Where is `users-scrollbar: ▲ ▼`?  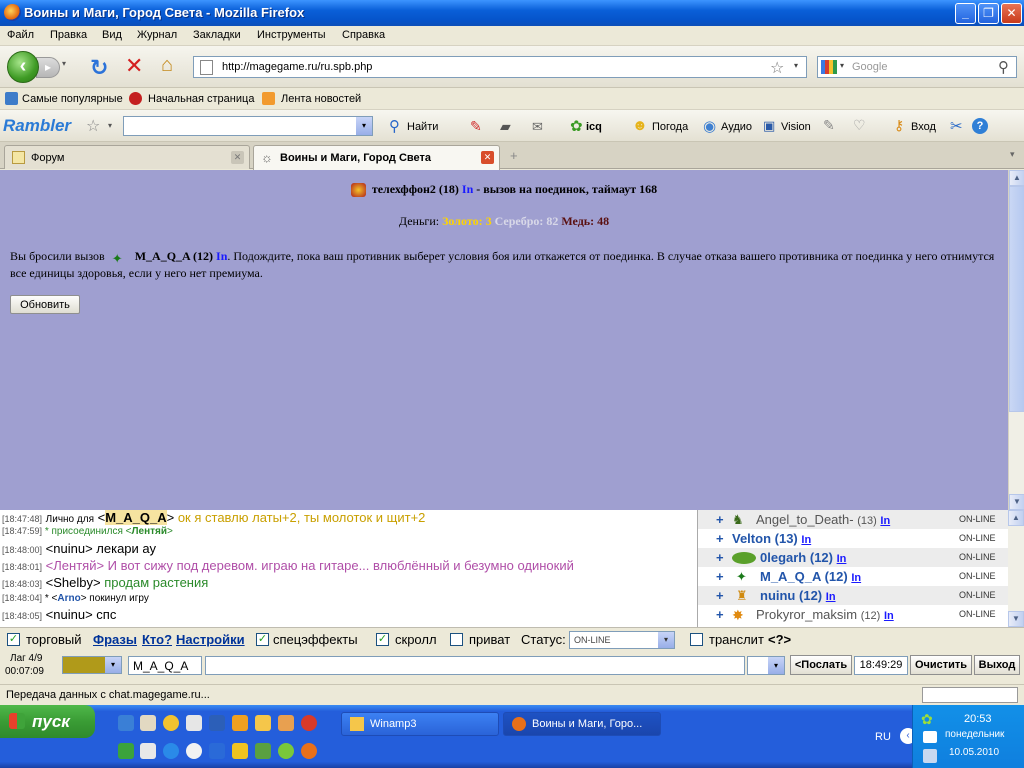
users-scrollbar: ▲ ▼ is located at coordinates (1016, 568).